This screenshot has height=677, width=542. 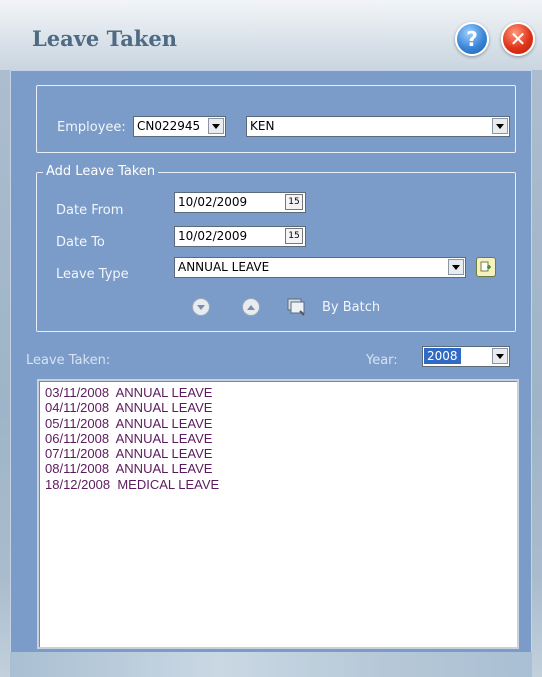 What do you see at coordinates (271, 35) in the screenshot?
I see `title-bar: Leave Taken ? ✕` at bounding box center [271, 35].